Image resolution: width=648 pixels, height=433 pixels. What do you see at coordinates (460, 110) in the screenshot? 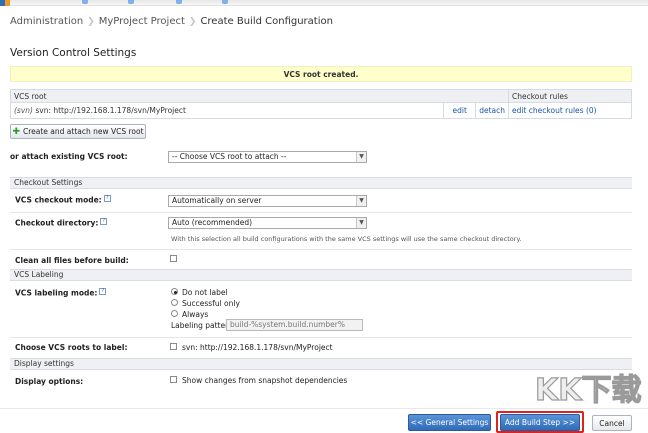
I see `edit-vcs-link: edit` at bounding box center [460, 110].